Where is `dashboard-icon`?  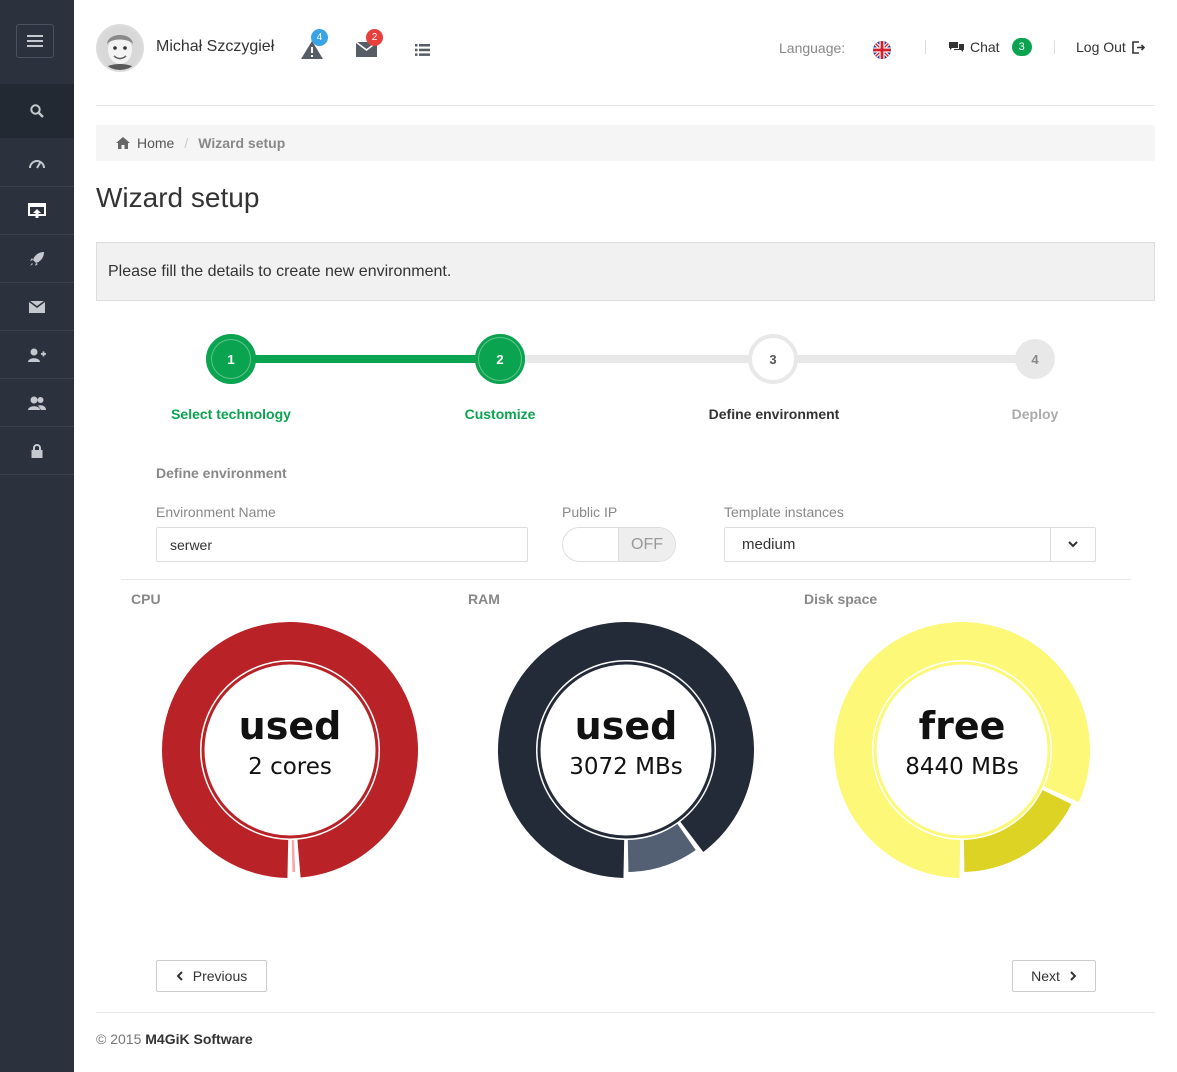 dashboard-icon is located at coordinates (37, 164).